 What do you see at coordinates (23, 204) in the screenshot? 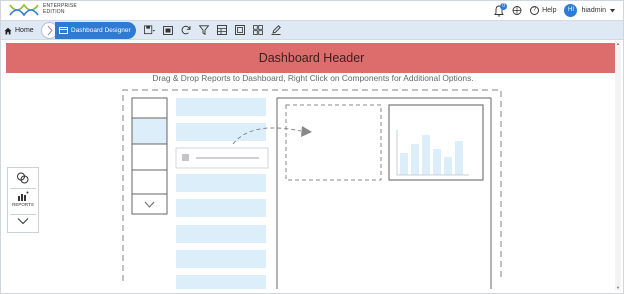
I see `reports-label: REPORTS` at bounding box center [23, 204].